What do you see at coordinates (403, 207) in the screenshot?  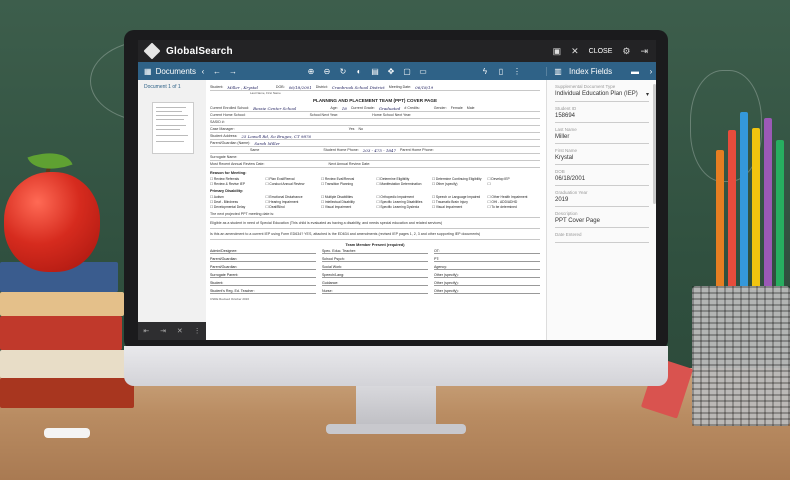 I see `disability-checkbox: Specific Learning Dyslexia` at bounding box center [403, 207].